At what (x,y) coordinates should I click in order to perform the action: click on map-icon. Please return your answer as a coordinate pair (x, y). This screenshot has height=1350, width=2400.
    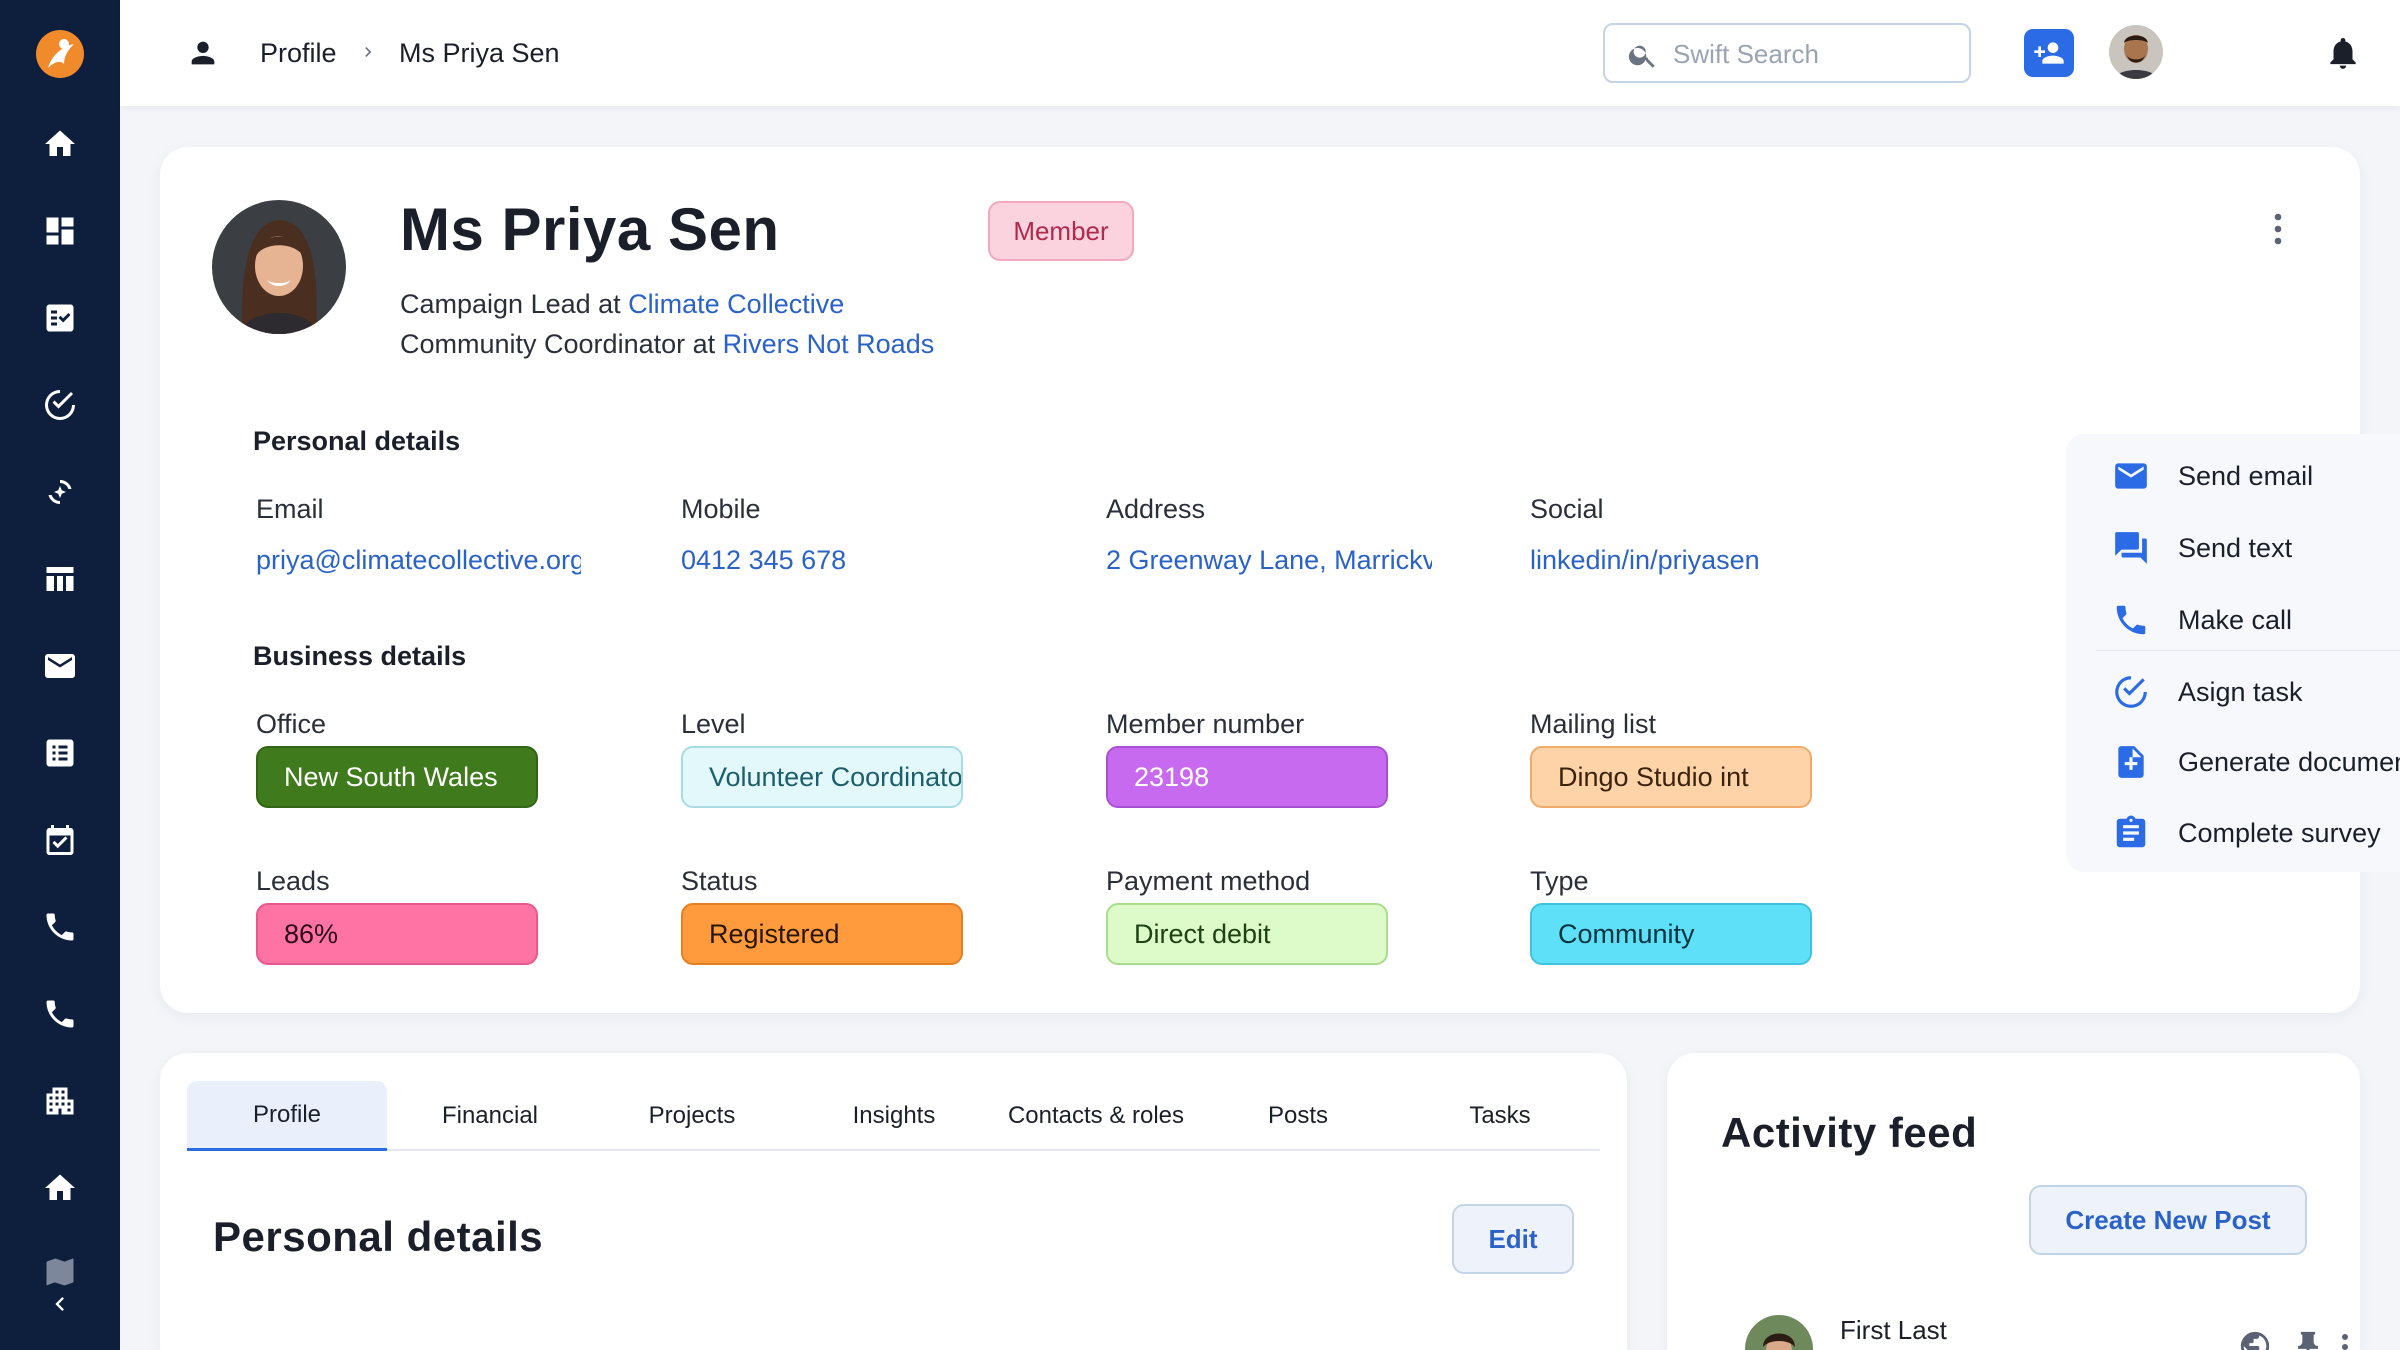
    Looking at the image, I should click on (60, 1272).